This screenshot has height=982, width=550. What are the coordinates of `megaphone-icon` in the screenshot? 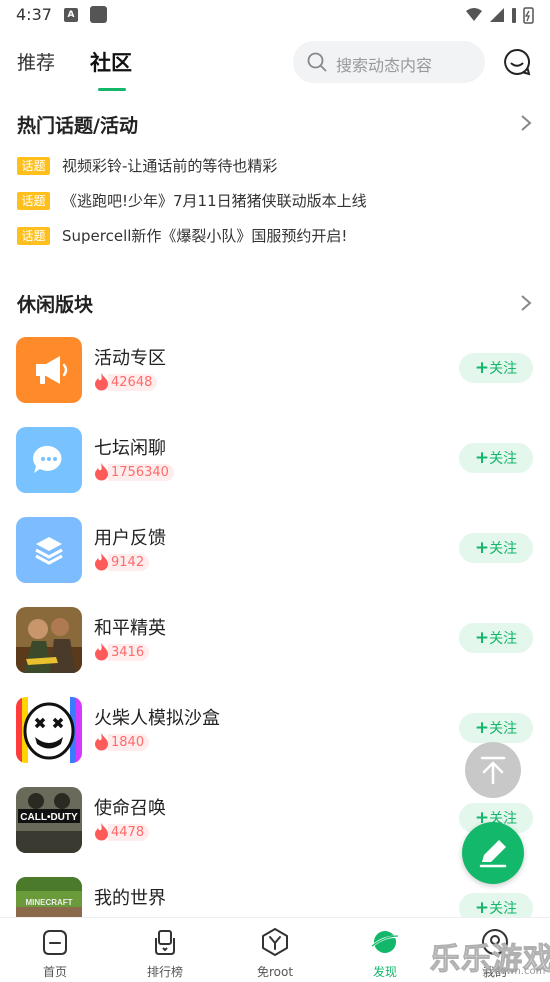 It's located at (49, 370).